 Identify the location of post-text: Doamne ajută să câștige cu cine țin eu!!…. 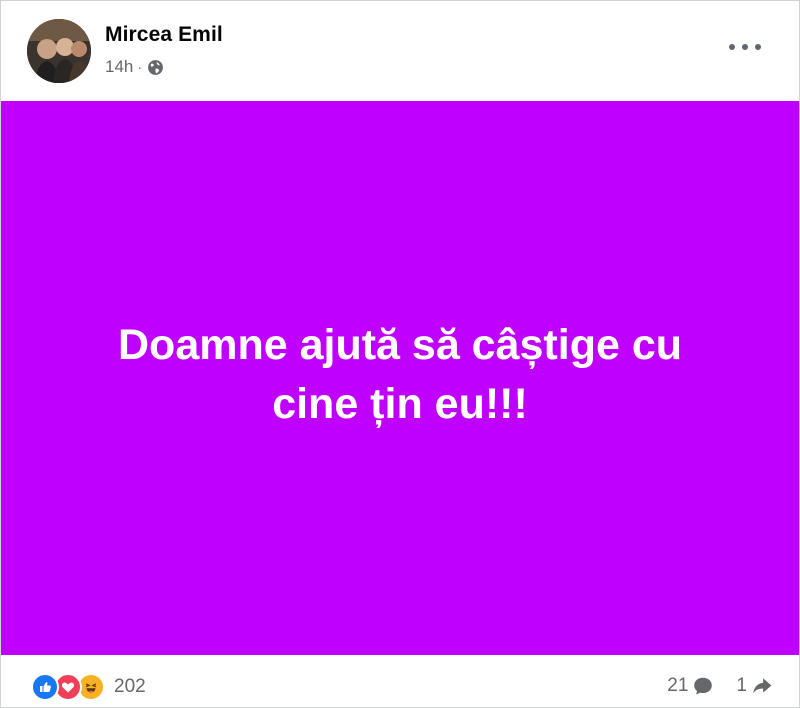
(400, 374).